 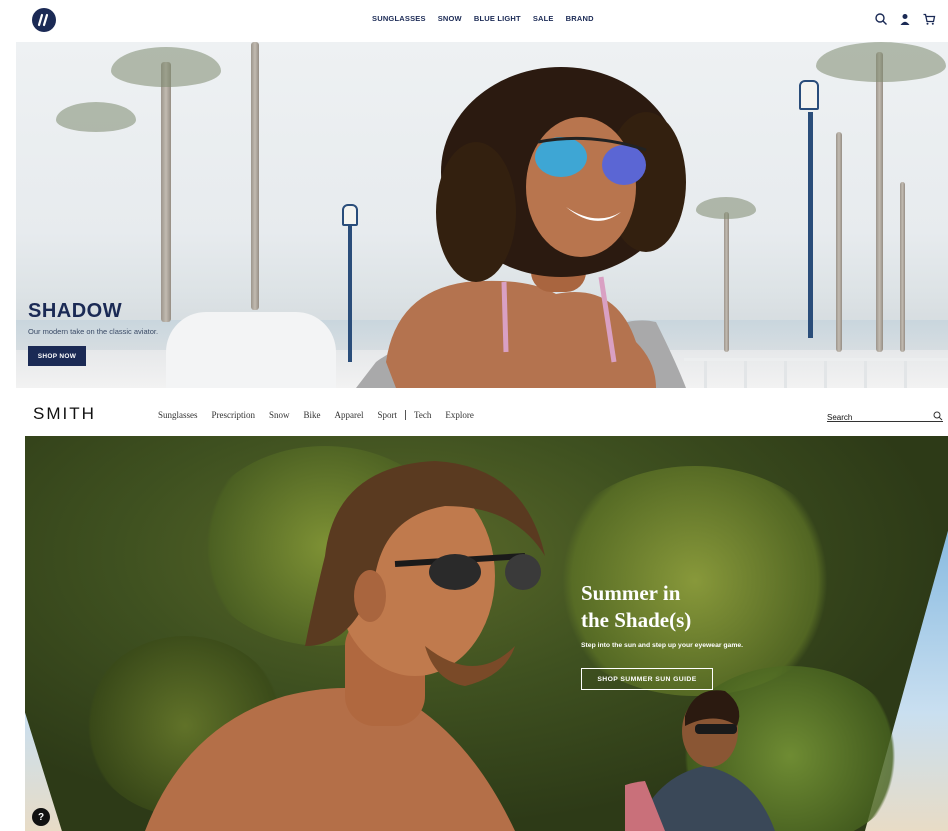 What do you see at coordinates (543, 18) in the screenshot?
I see `nav-sale: SALE` at bounding box center [543, 18].